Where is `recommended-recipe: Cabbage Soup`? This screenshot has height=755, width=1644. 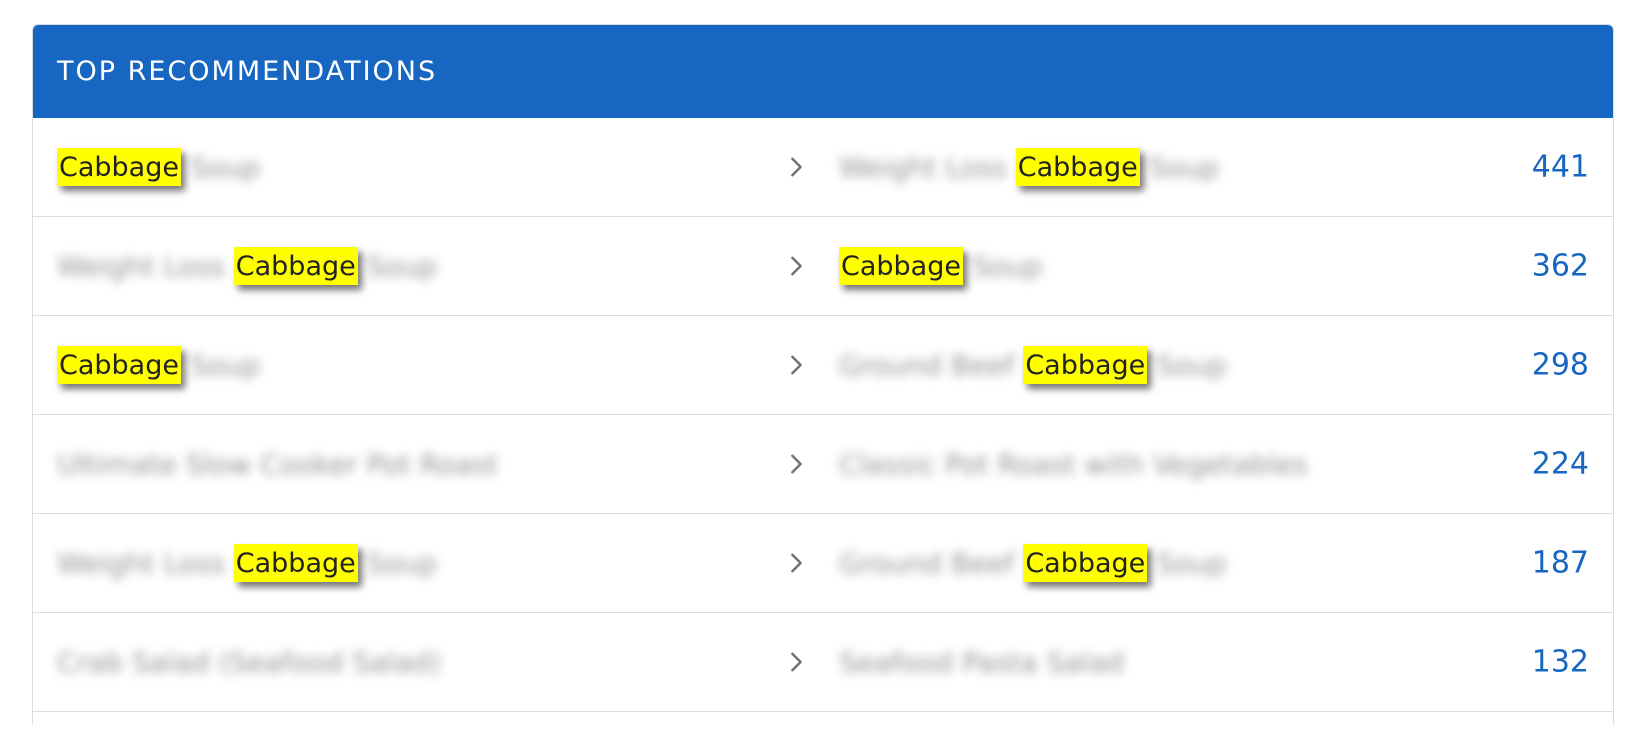 recommended-recipe: Cabbage Soup is located at coordinates (940, 266).